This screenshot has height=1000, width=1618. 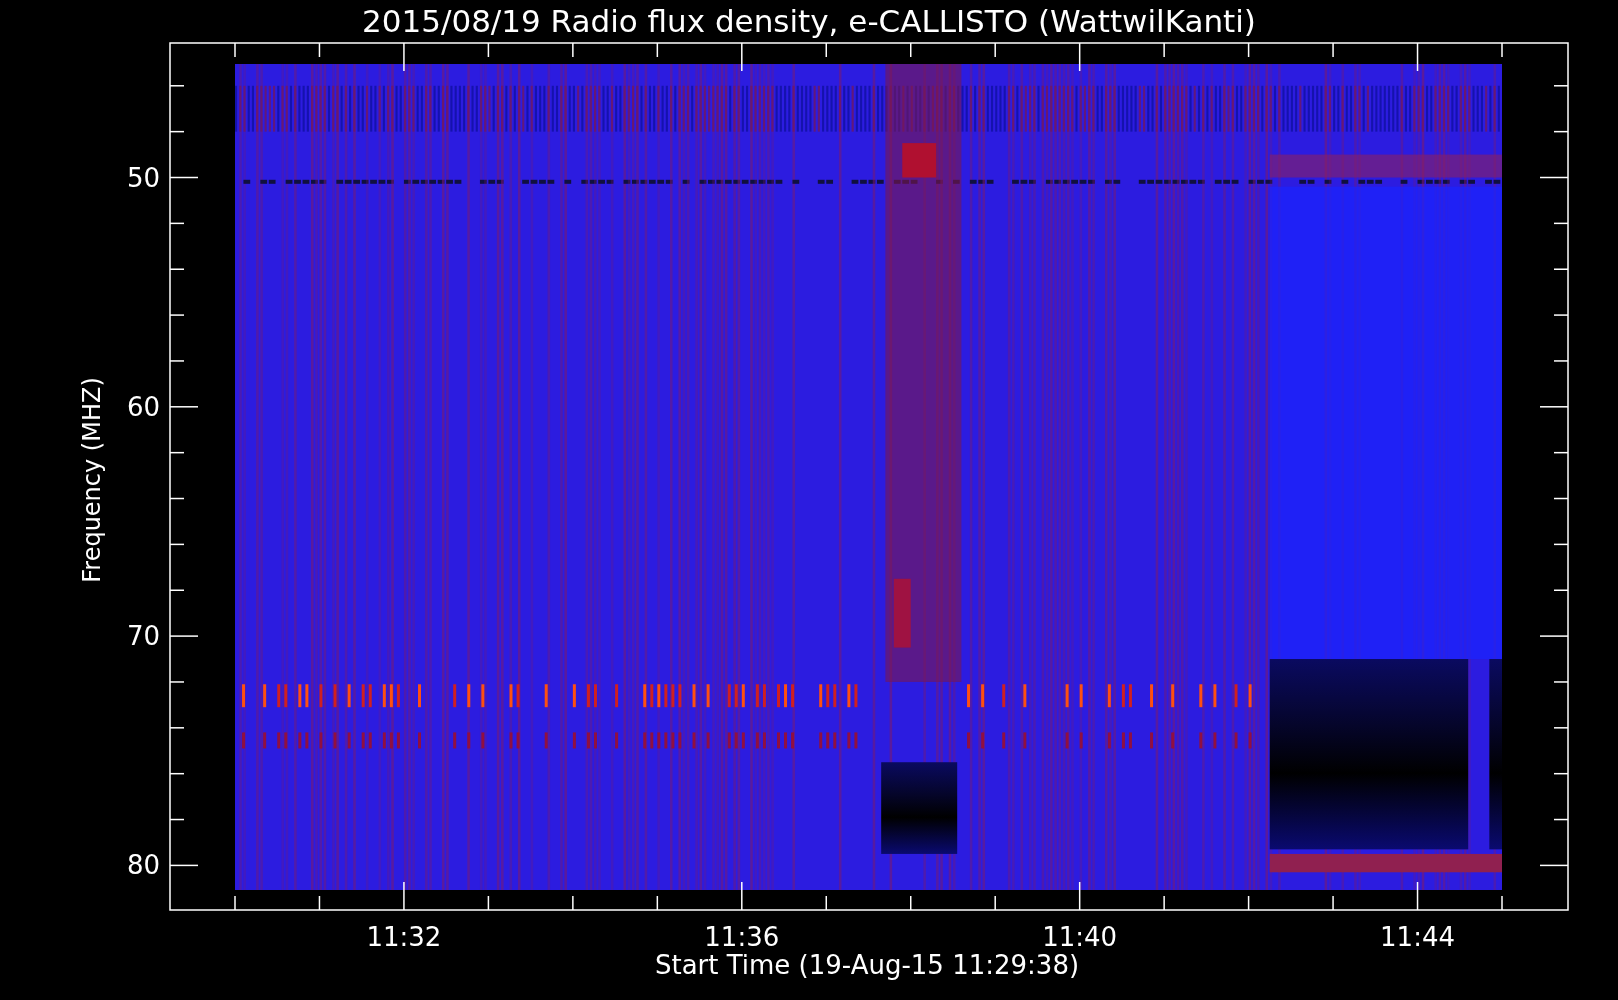 I want to click on axis-label: Frequency (MHZ), so click(x=92, y=480).